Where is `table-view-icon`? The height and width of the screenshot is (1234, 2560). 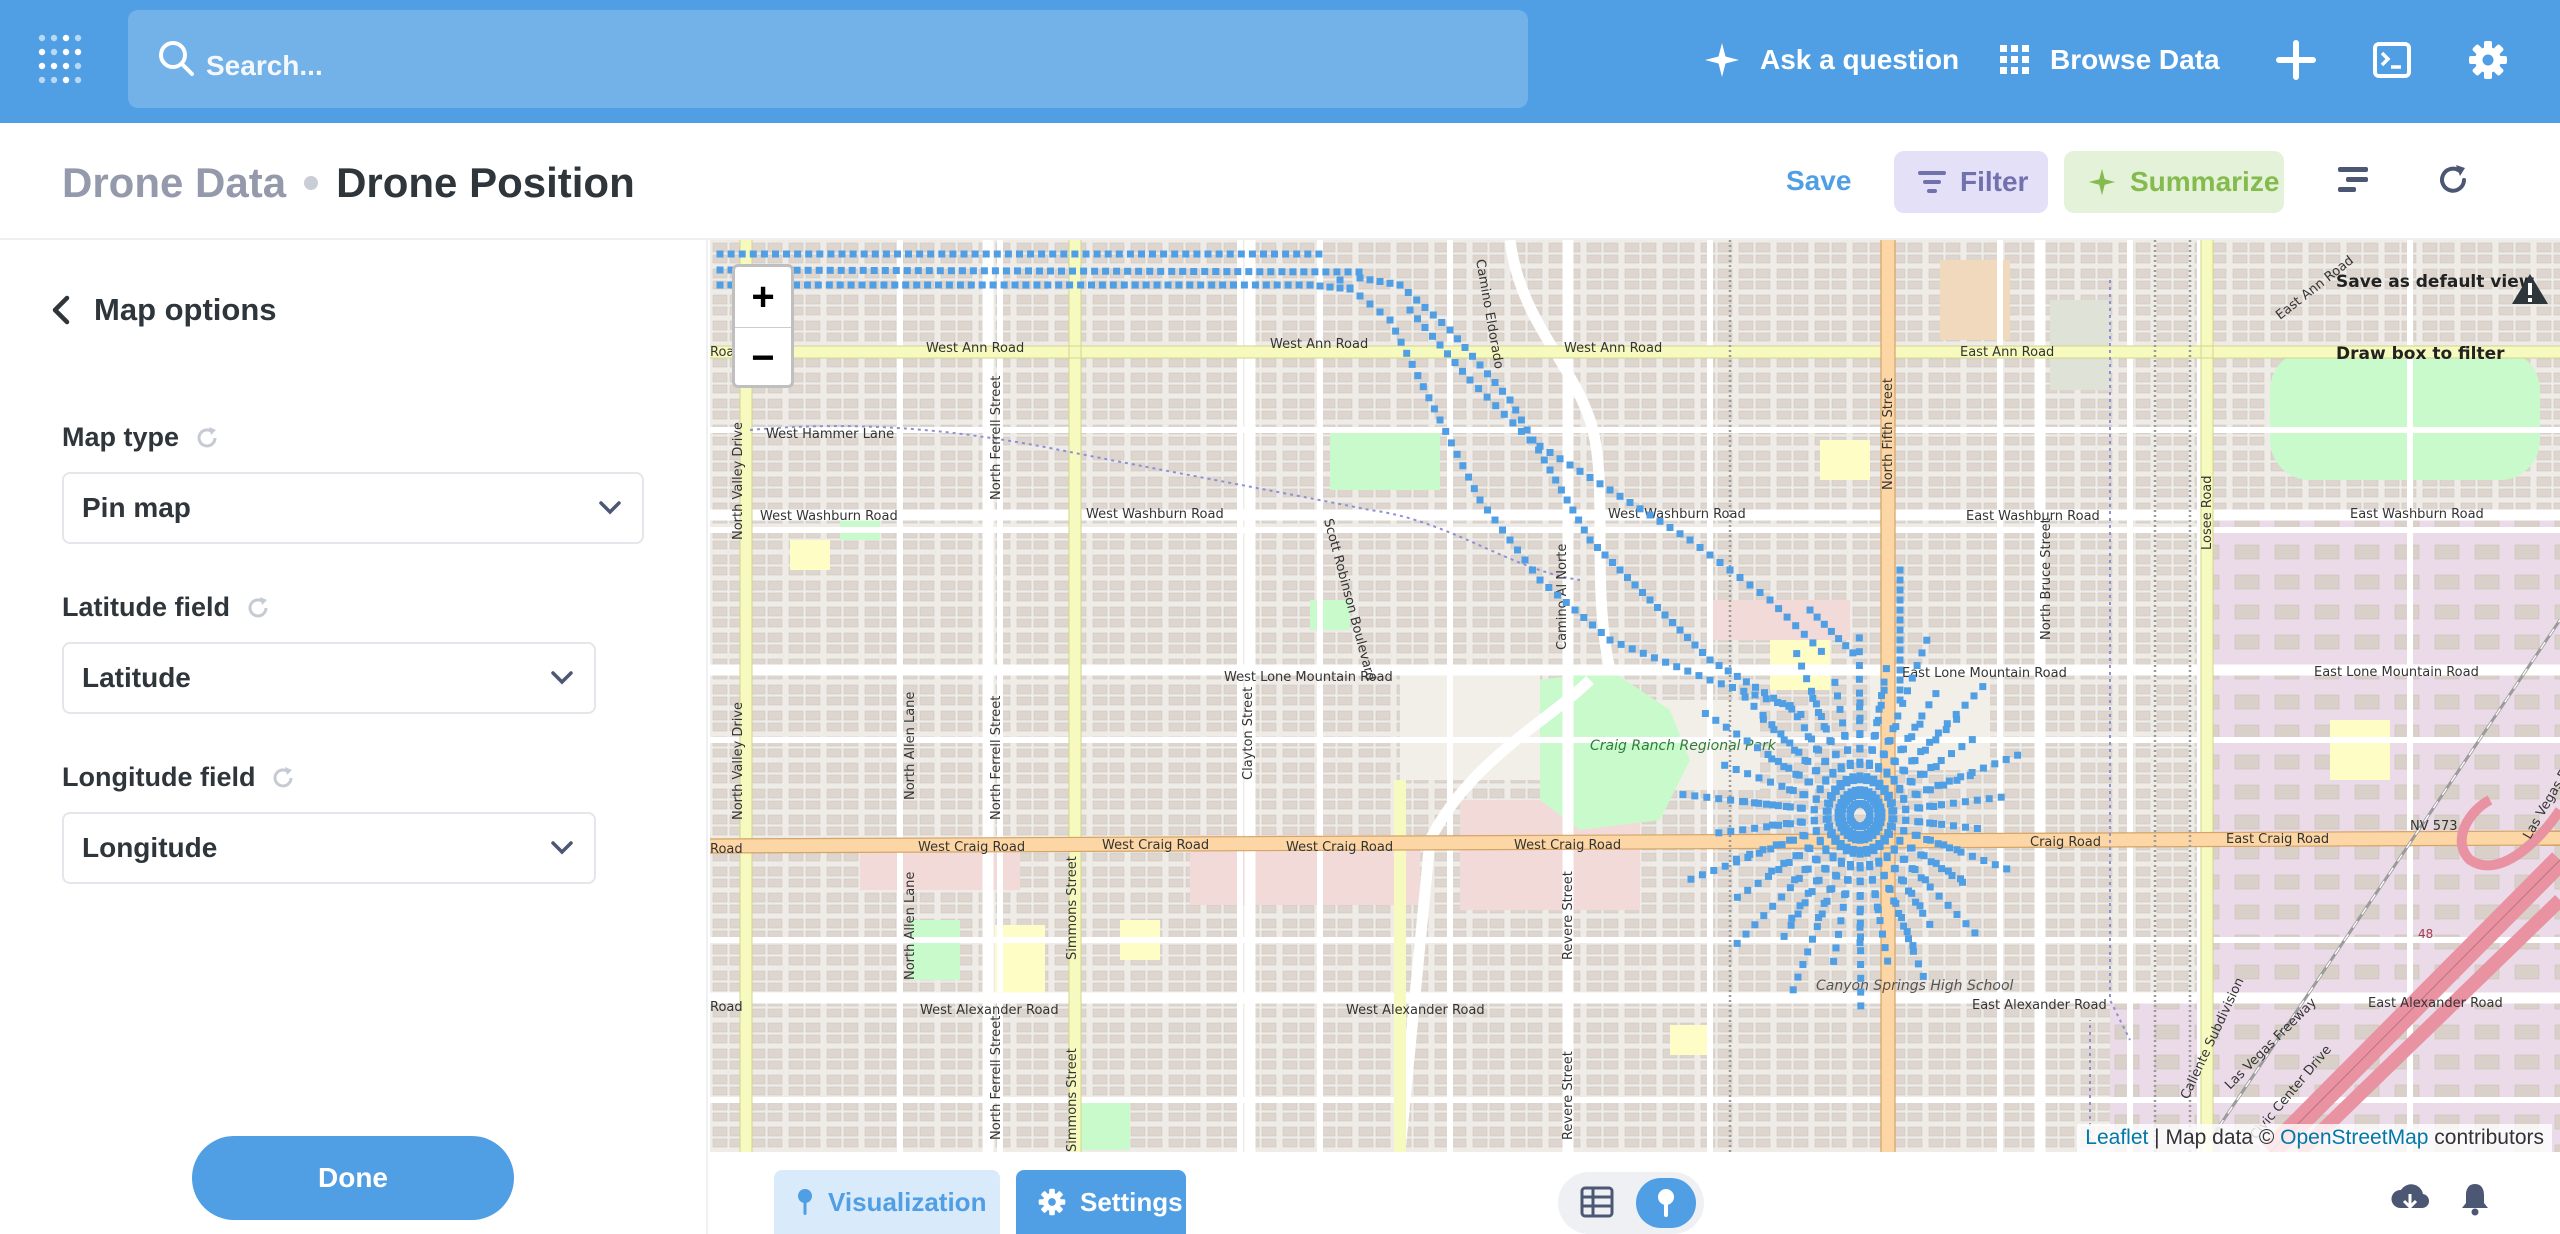 table-view-icon is located at coordinates (1597, 1202).